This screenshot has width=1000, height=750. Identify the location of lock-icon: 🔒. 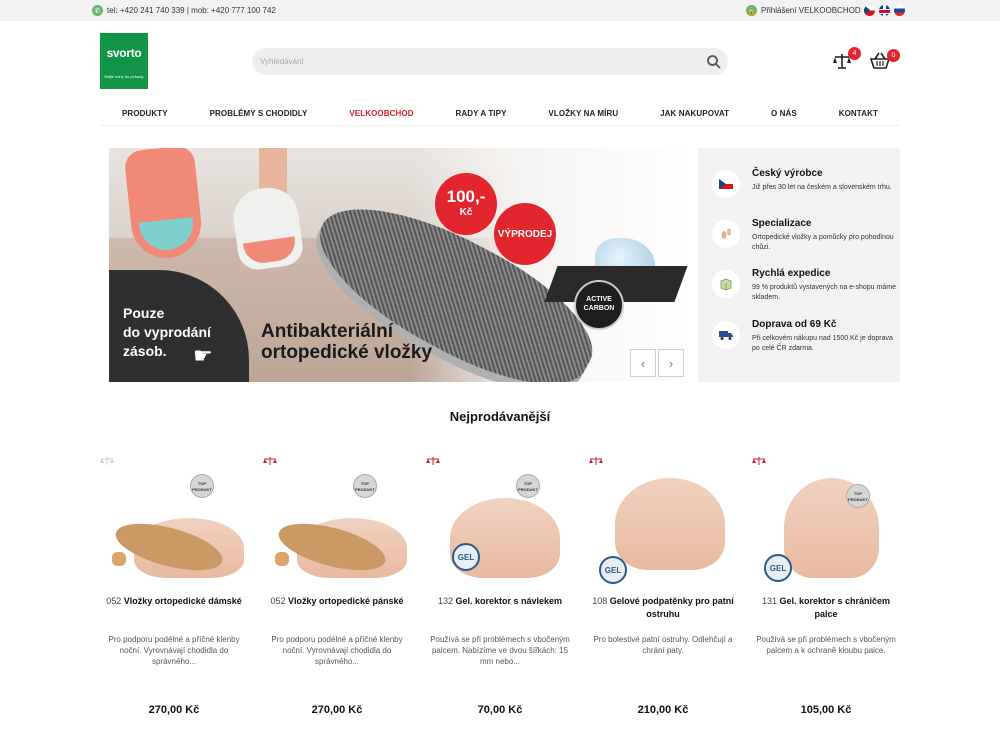
(751, 10).